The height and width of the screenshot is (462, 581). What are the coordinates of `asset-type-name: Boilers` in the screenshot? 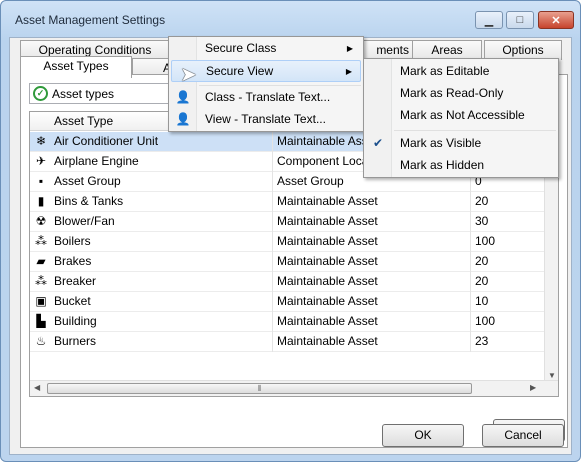 It's located at (72, 241).